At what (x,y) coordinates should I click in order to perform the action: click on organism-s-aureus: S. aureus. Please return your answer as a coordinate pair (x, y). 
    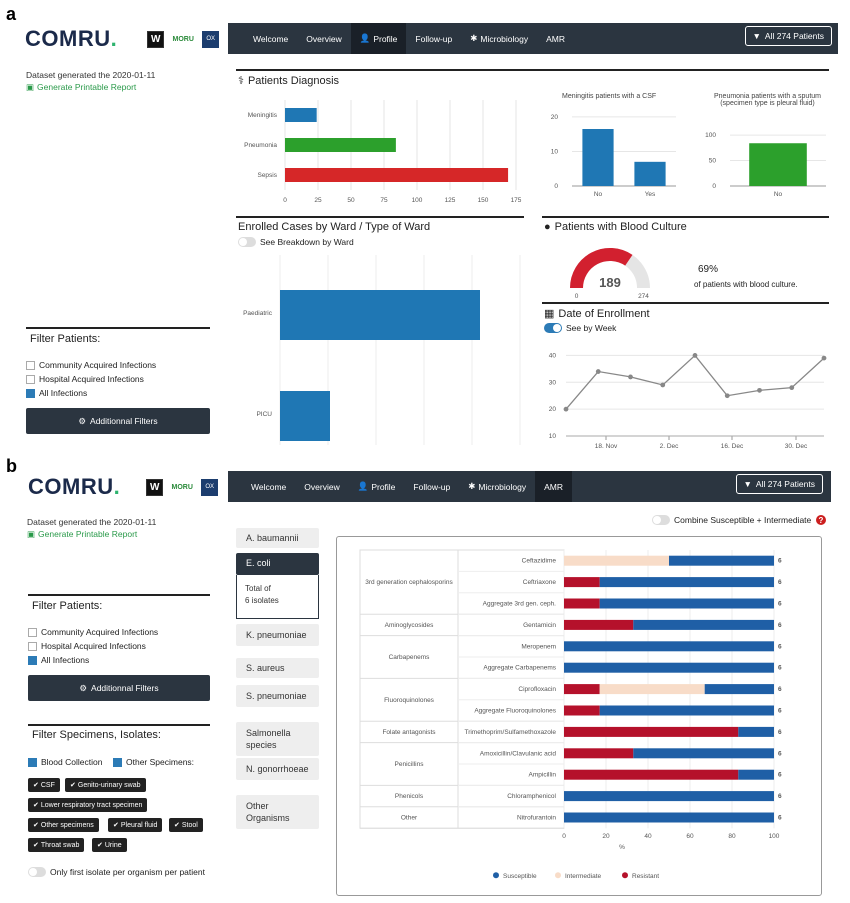
    Looking at the image, I should click on (277, 668).